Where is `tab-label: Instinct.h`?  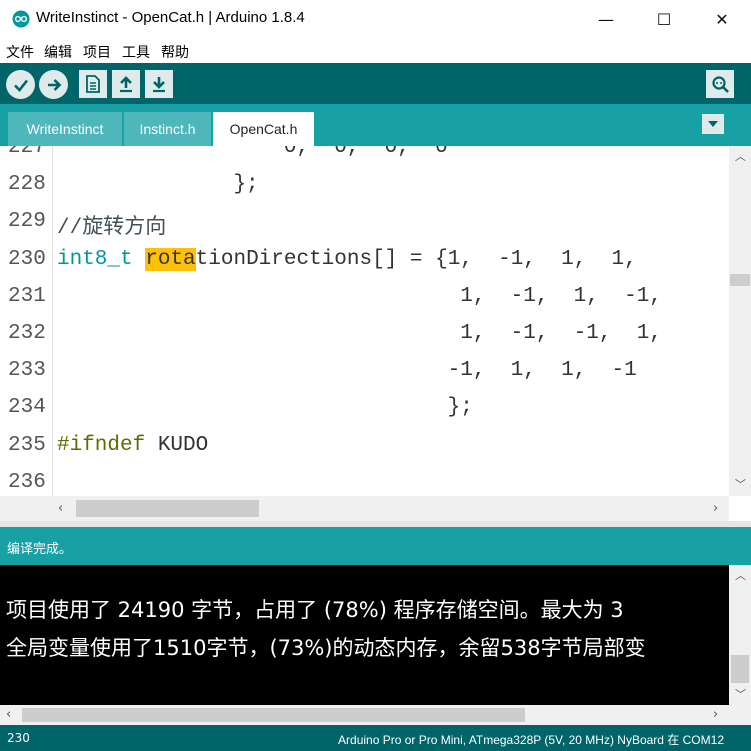 tab-label: Instinct.h is located at coordinates (167, 129).